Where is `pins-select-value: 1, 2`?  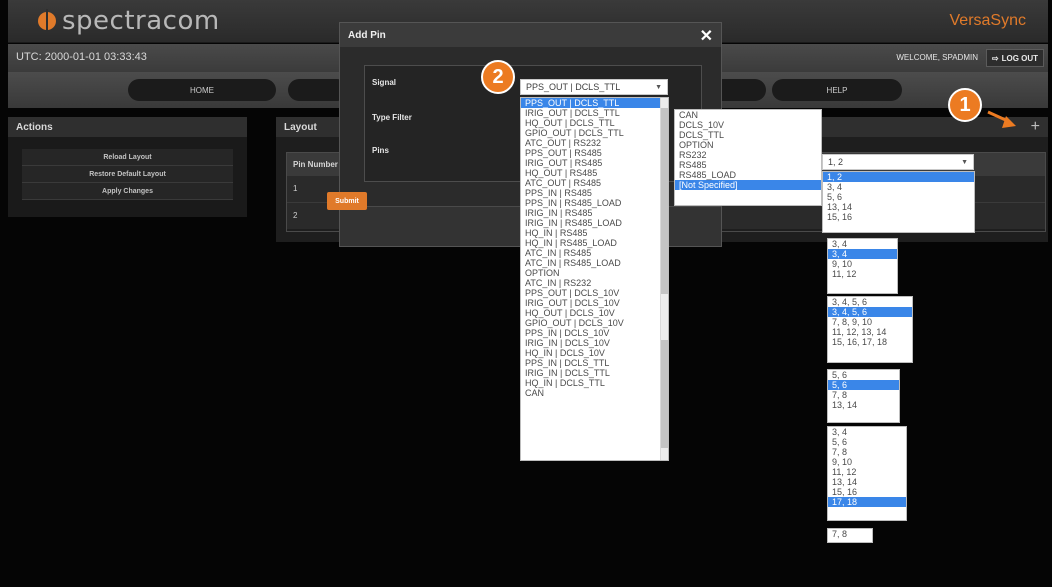 pins-select-value: 1, 2 is located at coordinates (836, 162).